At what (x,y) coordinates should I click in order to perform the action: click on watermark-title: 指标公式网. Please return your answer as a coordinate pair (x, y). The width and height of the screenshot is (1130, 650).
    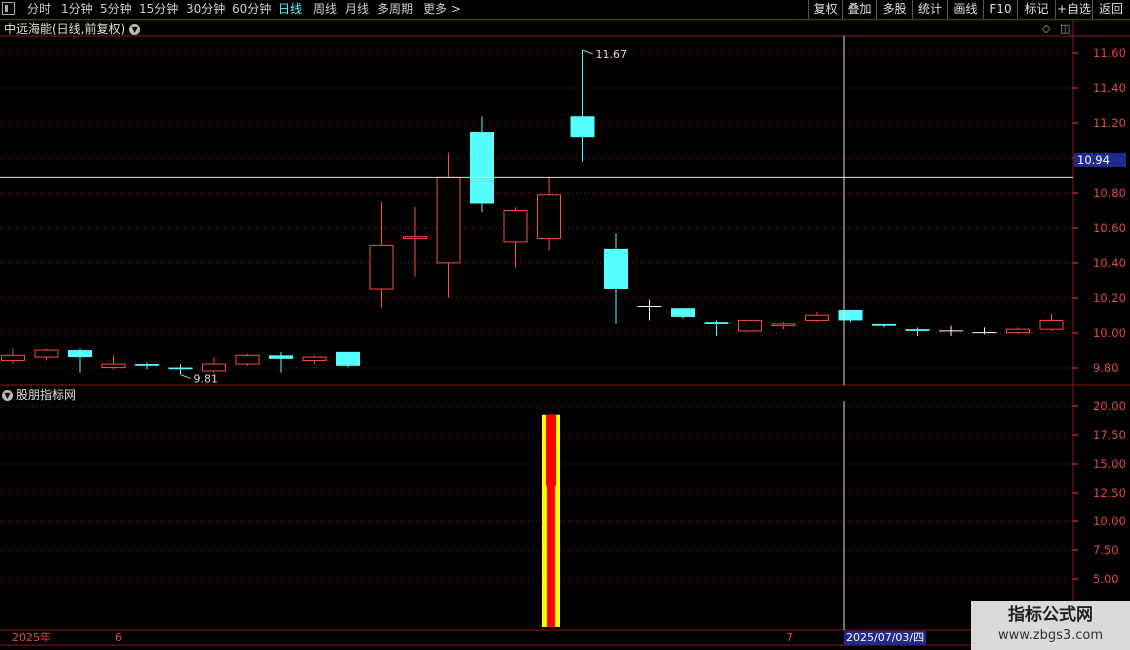
    Looking at the image, I should click on (1050, 615).